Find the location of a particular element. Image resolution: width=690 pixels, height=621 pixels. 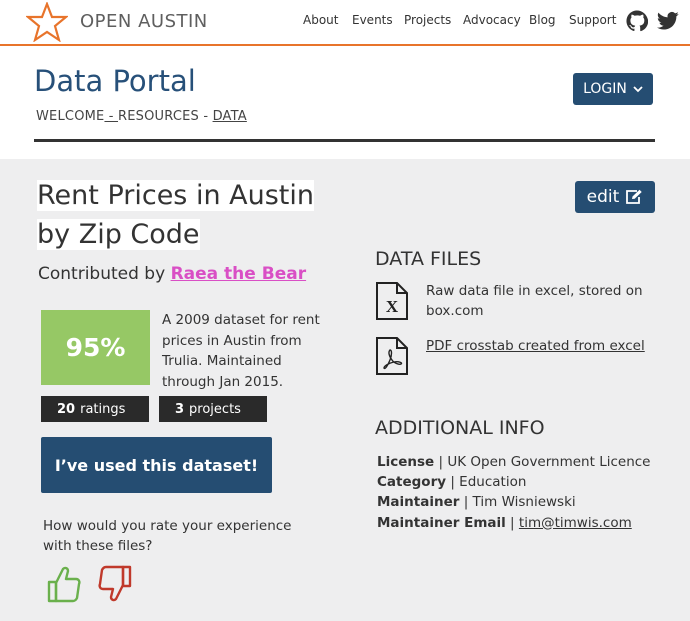

category-label: Category is located at coordinates (412, 482).